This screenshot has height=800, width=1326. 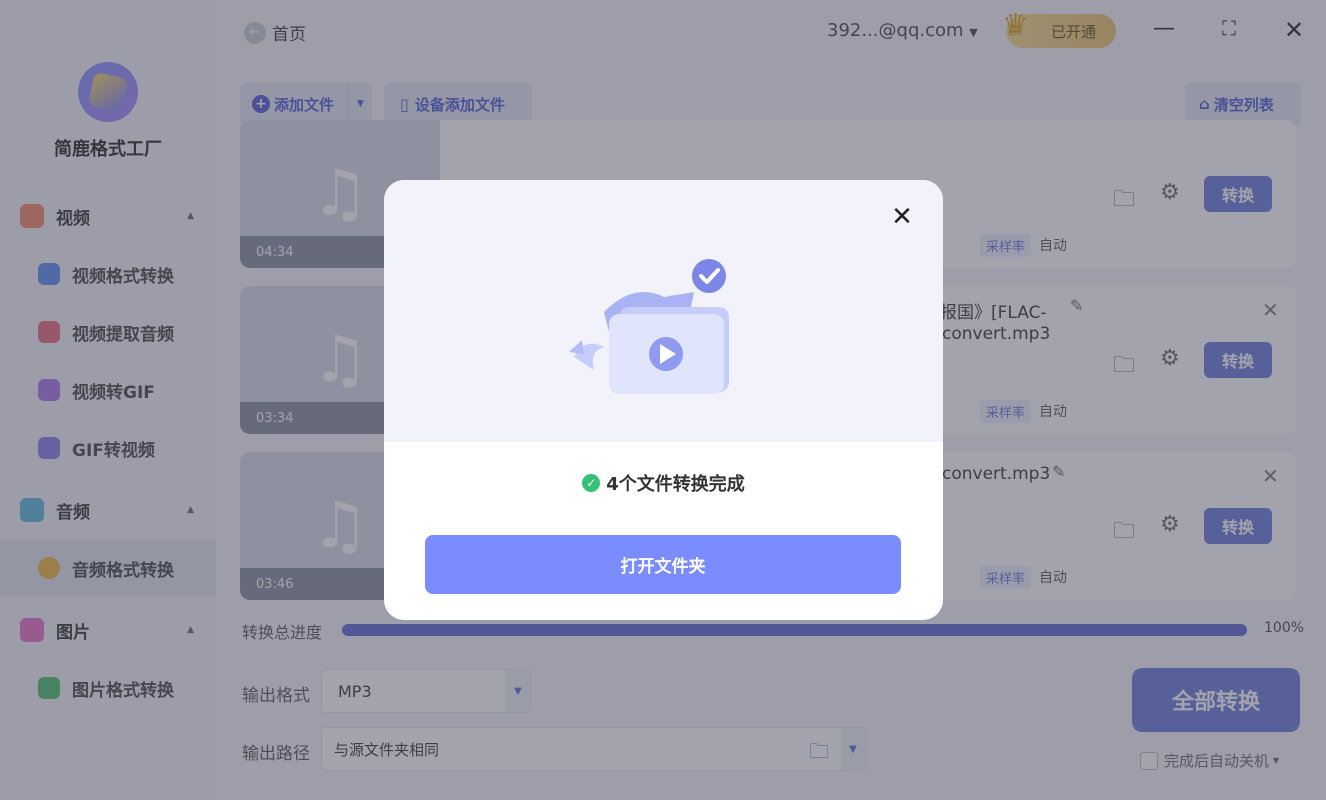 What do you see at coordinates (649, 326) in the screenshot?
I see `folder-video-illustration` at bounding box center [649, 326].